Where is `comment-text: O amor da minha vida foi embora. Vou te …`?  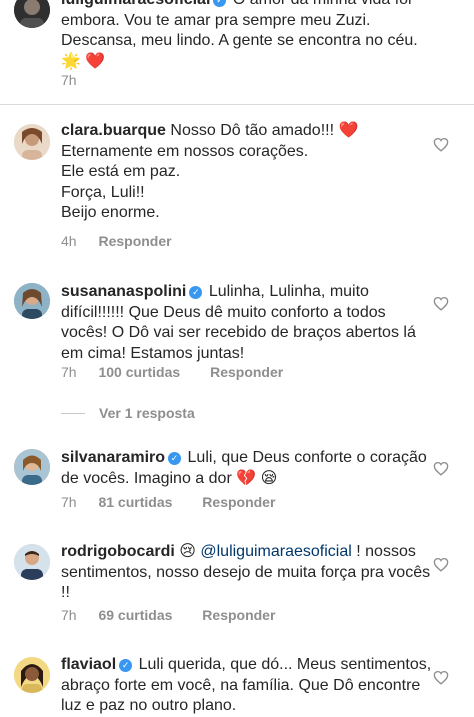
comment-text: O amor da minha vida foi embora. Vou te … is located at coordinates (239, 35).